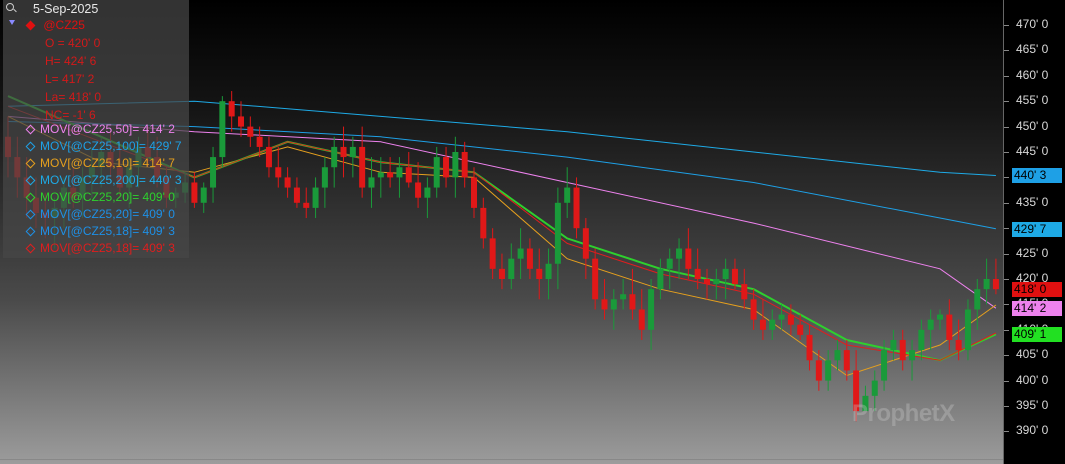  I want to click on collapse-triangle-icon, so click(12, 22).